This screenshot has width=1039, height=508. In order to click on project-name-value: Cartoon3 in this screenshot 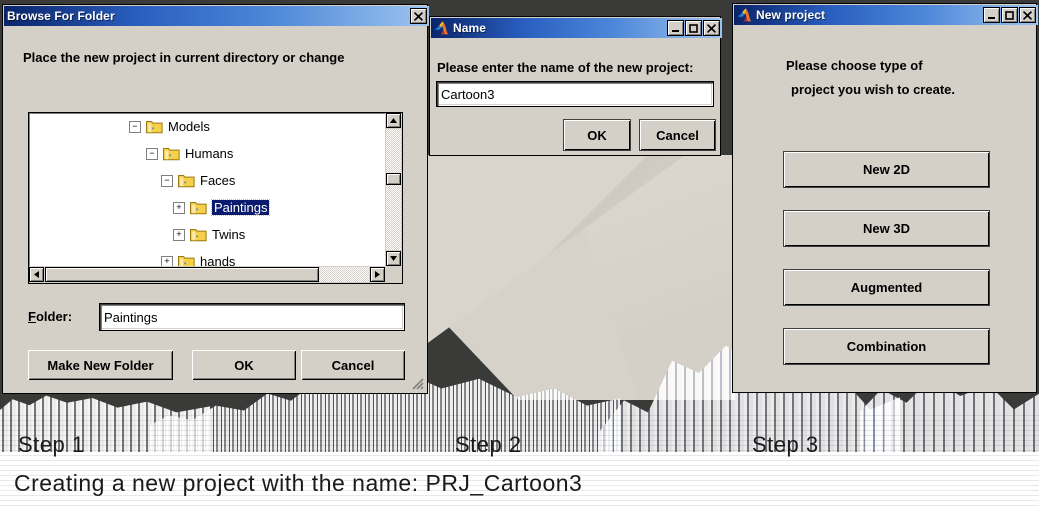, I will do `click(468, 94)`.